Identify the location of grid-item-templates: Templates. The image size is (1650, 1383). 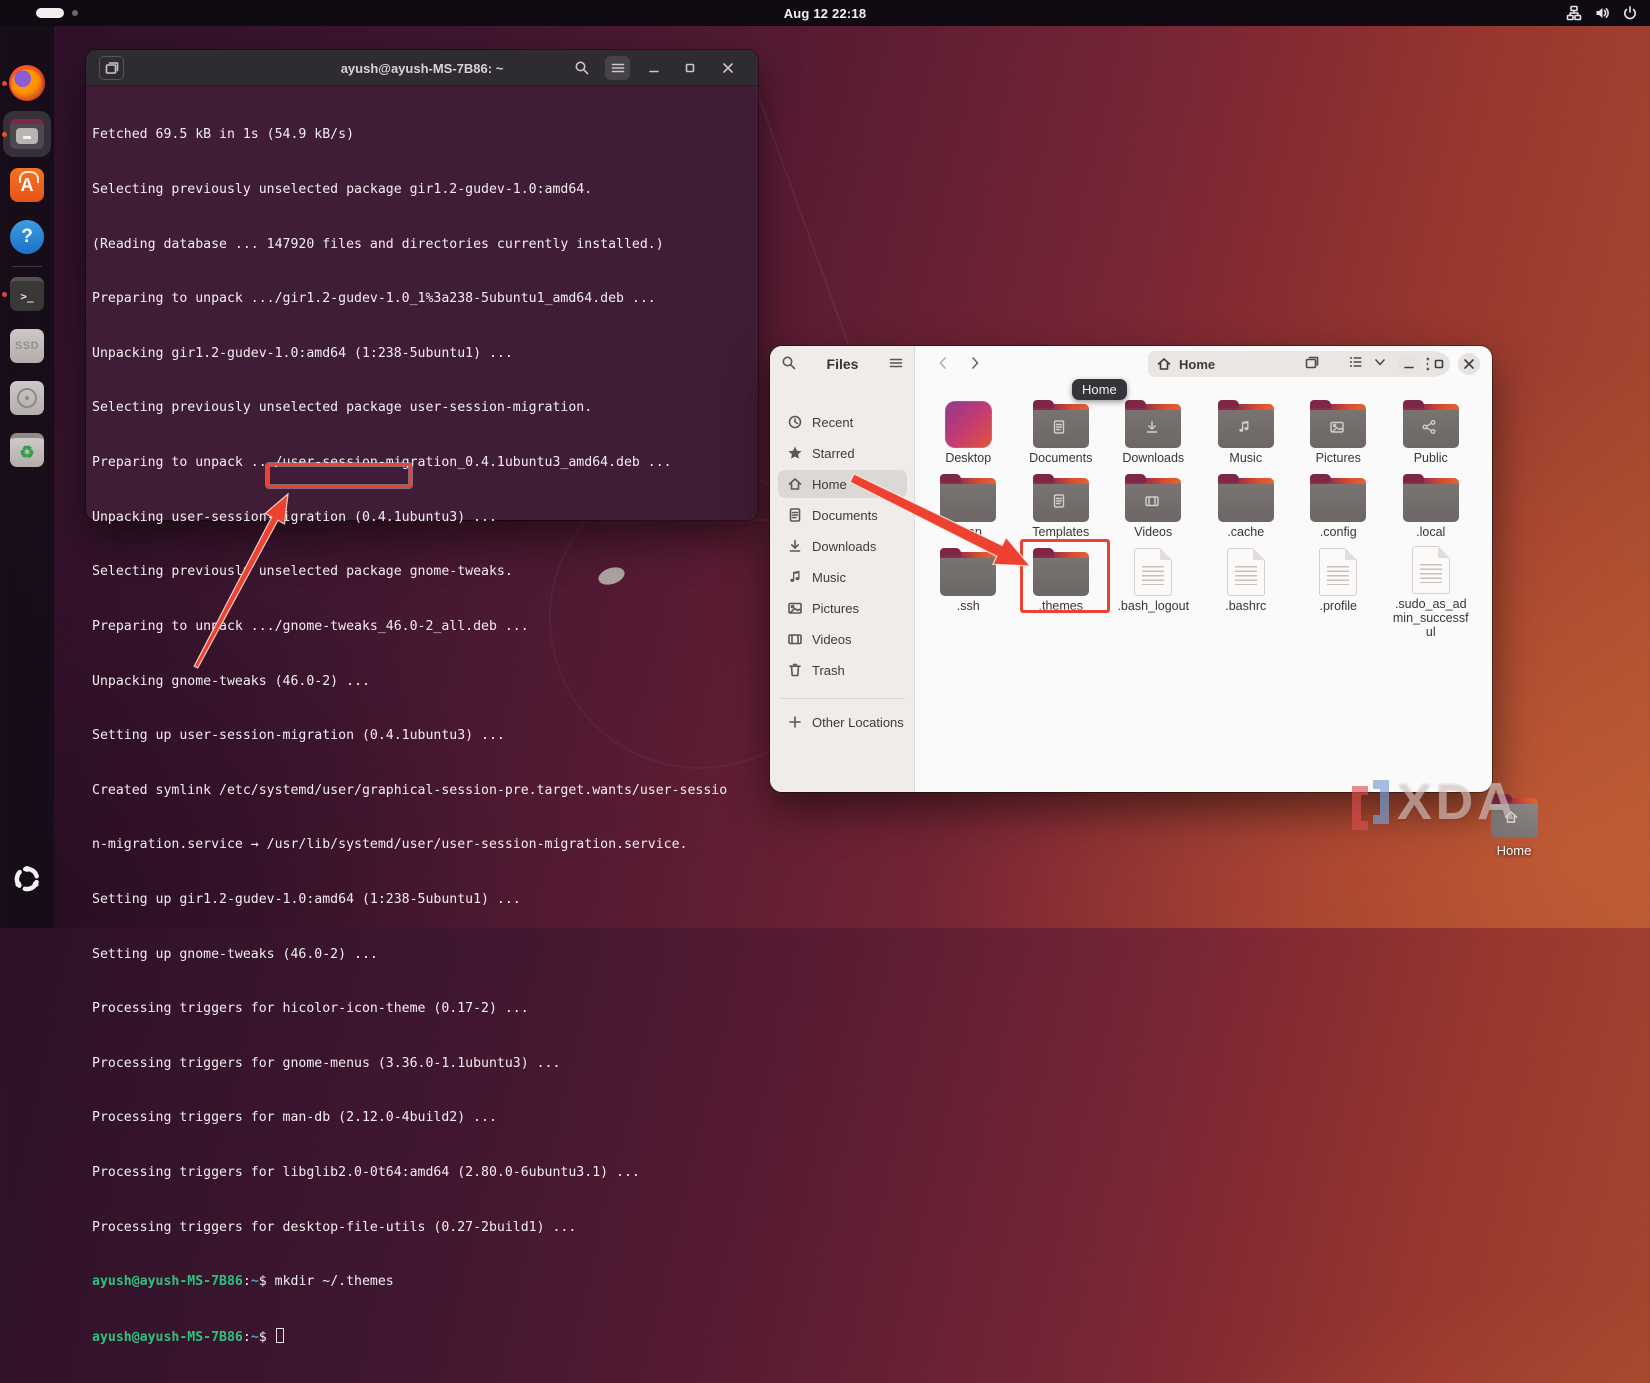
(1061, 509).